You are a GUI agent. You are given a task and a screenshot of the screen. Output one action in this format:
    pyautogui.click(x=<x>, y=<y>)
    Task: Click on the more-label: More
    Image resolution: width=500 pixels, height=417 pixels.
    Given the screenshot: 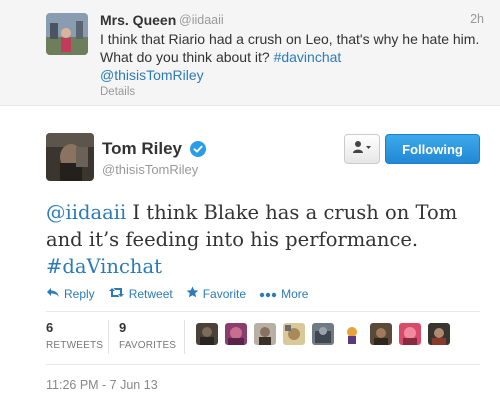 What is the action you would take?
    pyautogui.click(x=295, y=293)
    